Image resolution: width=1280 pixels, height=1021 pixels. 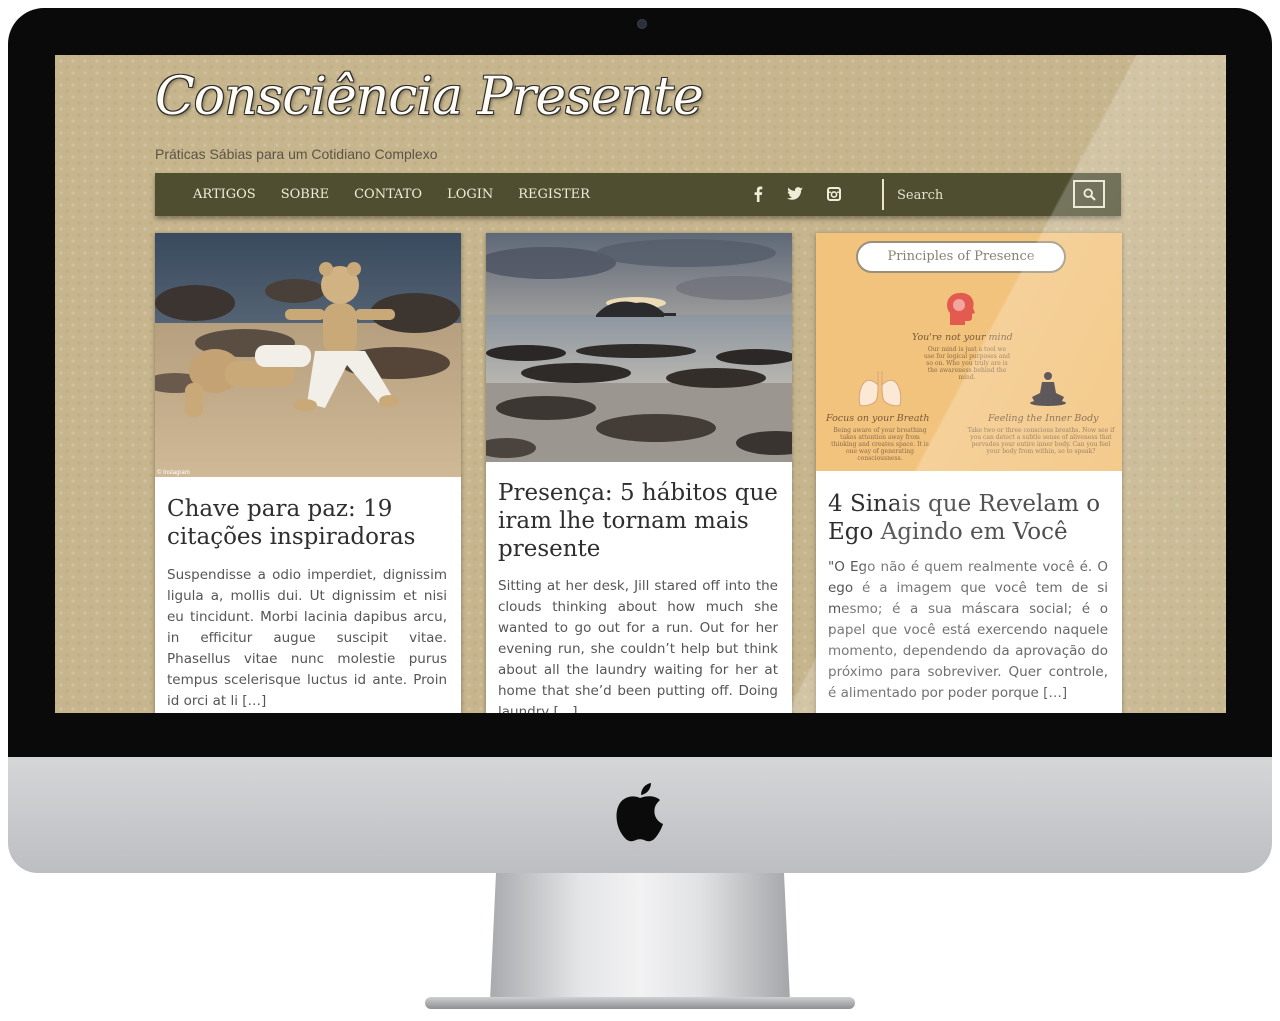 I want to click on nav-item-sobre: SOBRE, so click(x=305, y=194).